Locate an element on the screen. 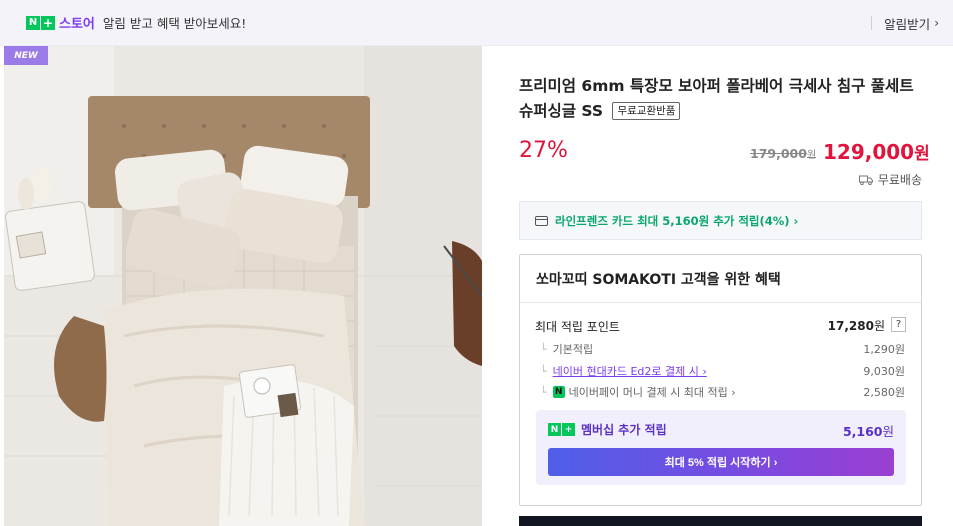  card-promo-banner: 라인프렌즈 카드 최대 5,160원 추가 적립(4%) › is located at coordinates (720, 220).